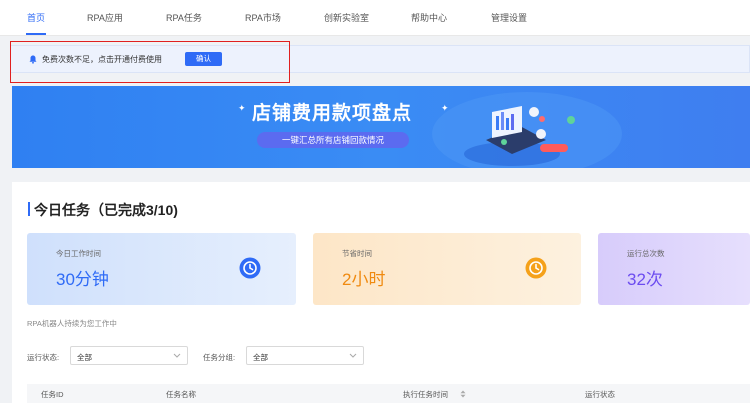 Image resolution: width=750 pixels, height=403 pixels. What do you see at coordinates (260, 357) in the screenshot?
I see `group-select-value: 全部` at bounding box center [260, 357].